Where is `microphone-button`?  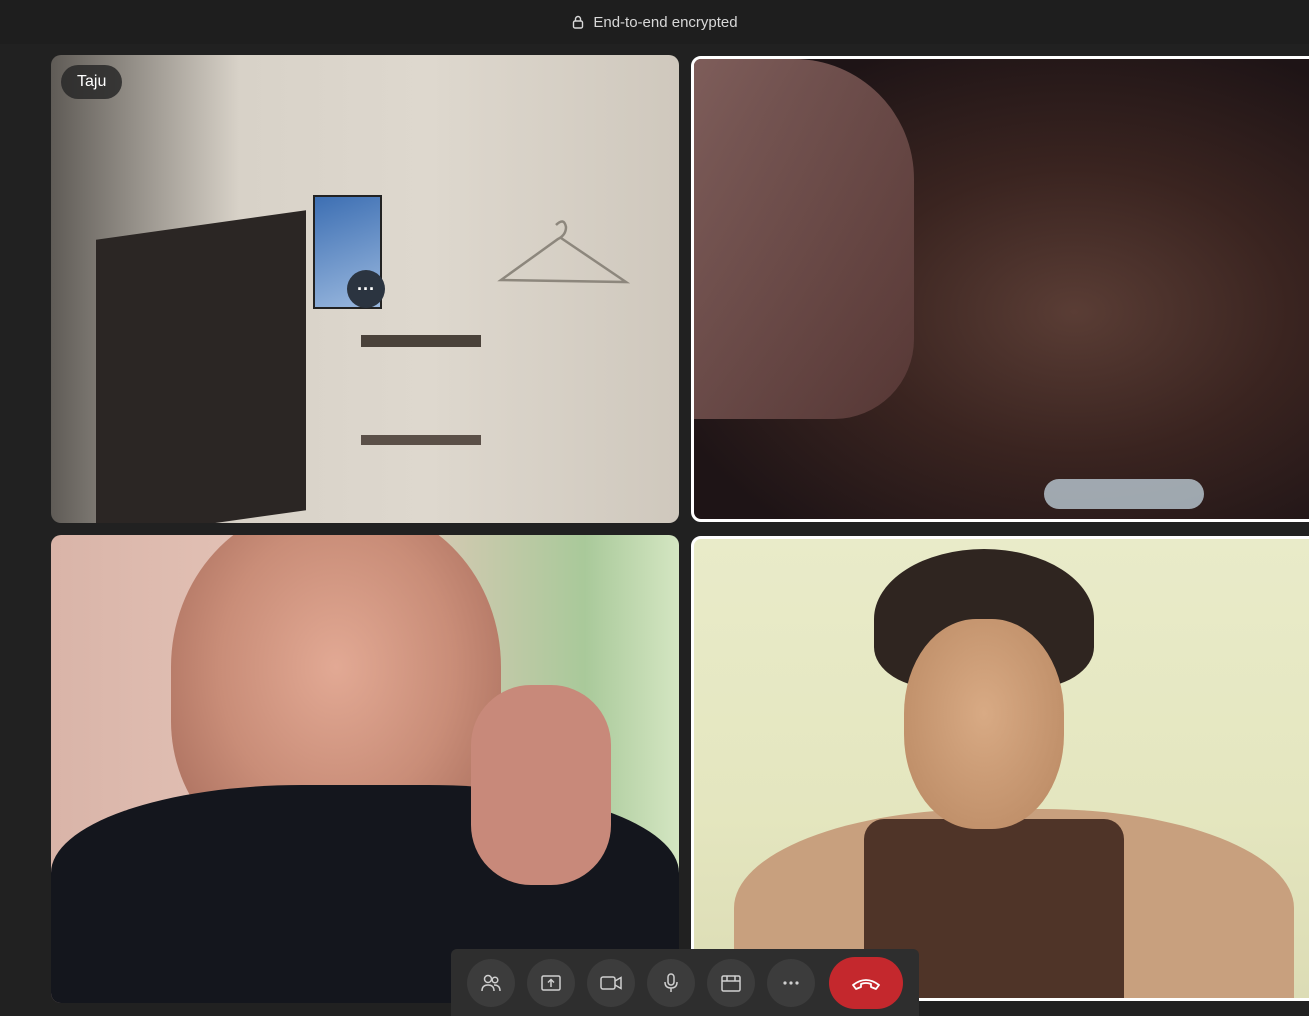
microphone-button is located at coordinates (671, 982).